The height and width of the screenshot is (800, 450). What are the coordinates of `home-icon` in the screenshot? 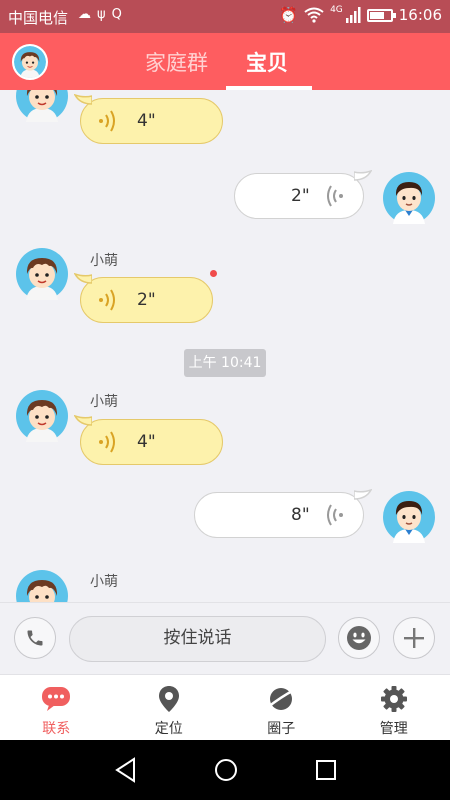 It's located at (226, 770).